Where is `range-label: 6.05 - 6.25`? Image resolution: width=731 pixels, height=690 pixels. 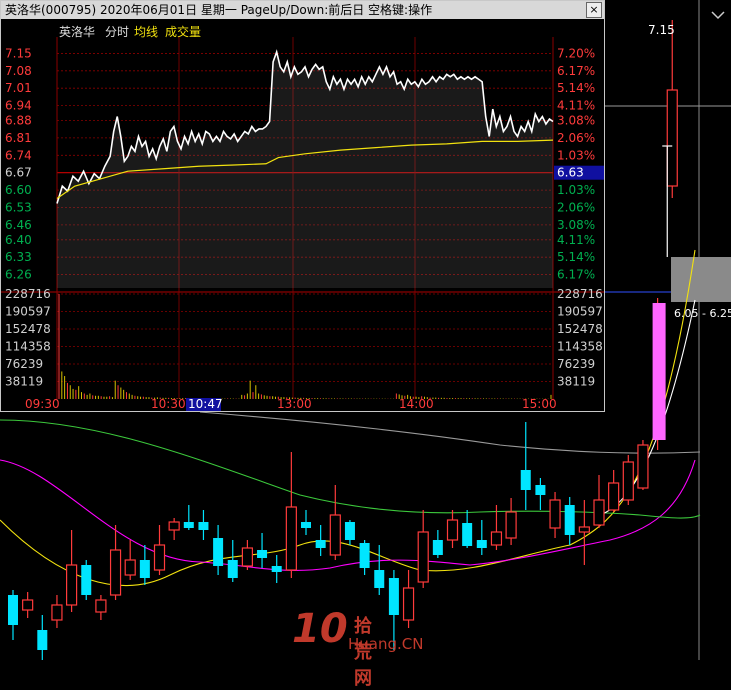
range-label: 6.05 - 6.25 is located at coordinates (702, 313).